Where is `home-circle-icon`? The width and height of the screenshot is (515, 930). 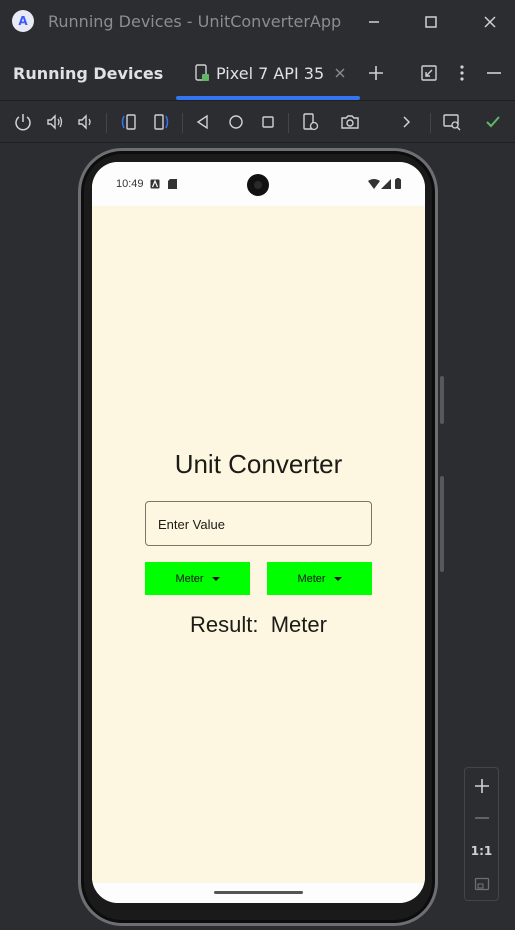
home-circle-icon is located at coordinates (236, 122).